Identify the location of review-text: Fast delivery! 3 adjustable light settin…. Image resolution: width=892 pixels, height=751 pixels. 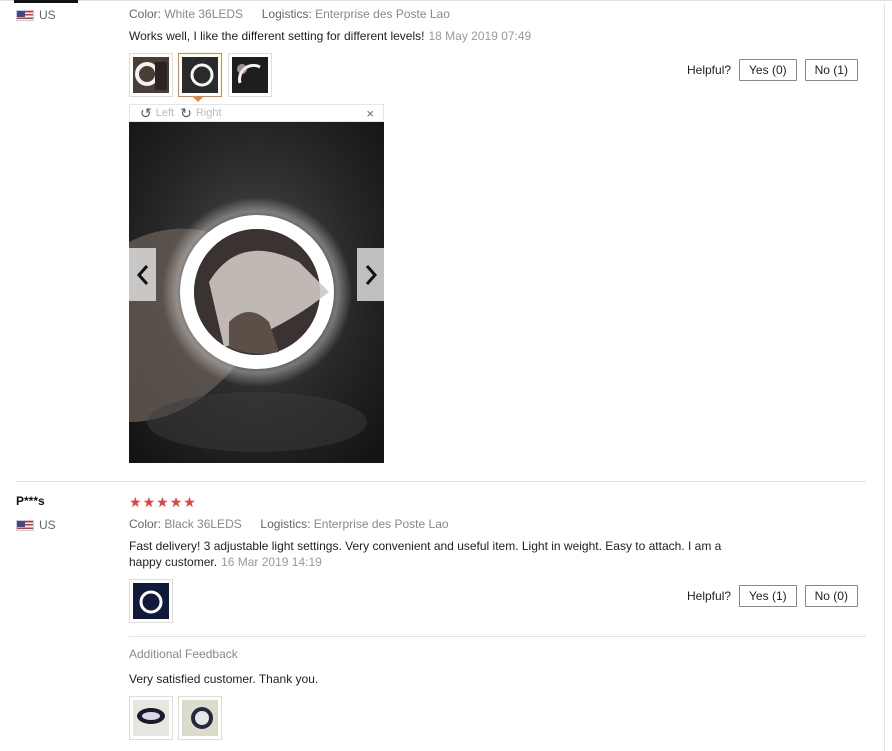
(449, 554).